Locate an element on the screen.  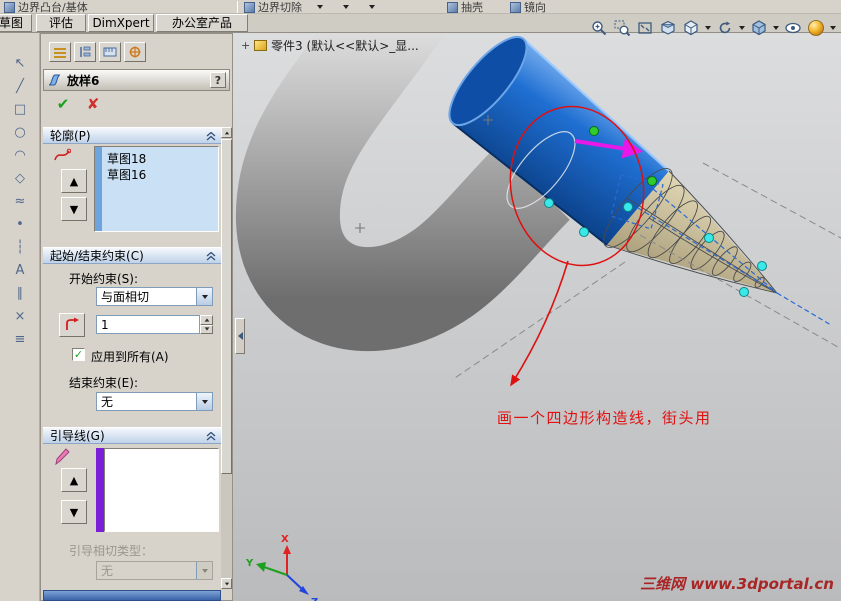
centerline-tool-icon: ┆ is located at coordinates (20, 247).